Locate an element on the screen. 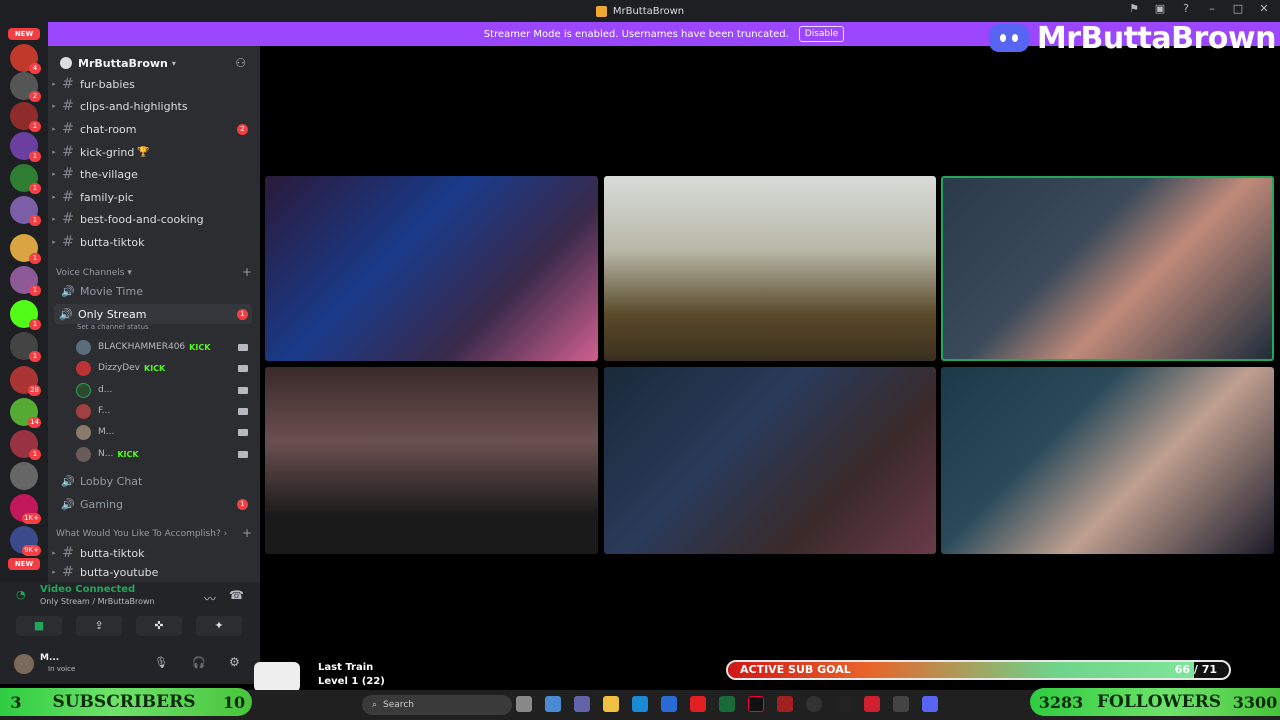 This screenshot has width=1280, height=720. voice-channel-movie-time: 🔊 Movie Time is located at coordinates (154, 291).